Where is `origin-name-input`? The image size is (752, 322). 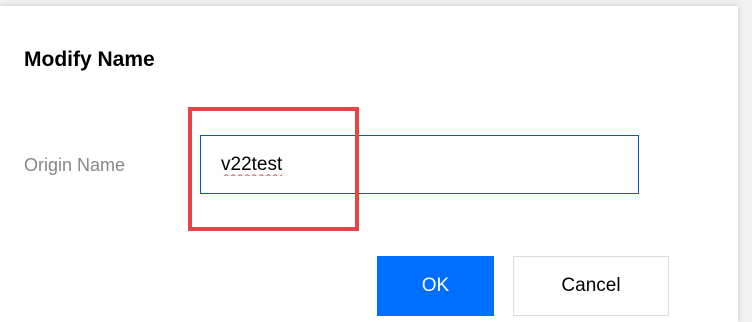 origin-name-input is located at coordinates (419, 164).